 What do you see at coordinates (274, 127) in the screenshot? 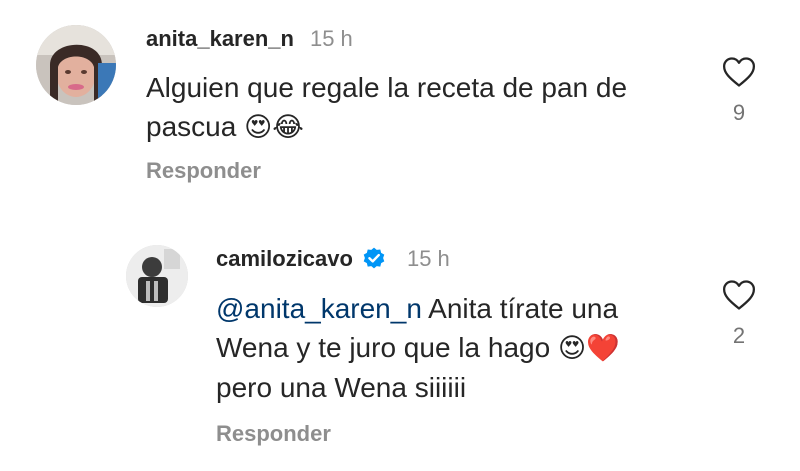
I see `emoji-text: 😍😂` at bounding box center [274, 127].